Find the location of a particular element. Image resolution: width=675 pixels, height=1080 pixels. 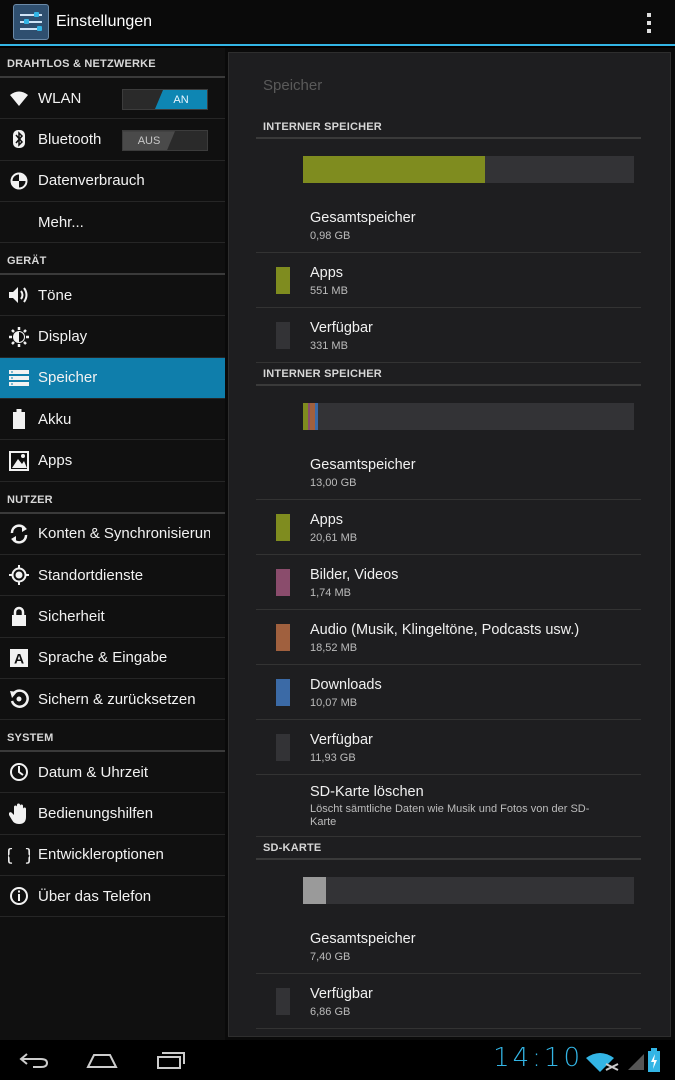

sidebar-item-apps: Apps is located at coordinates (112, 461).